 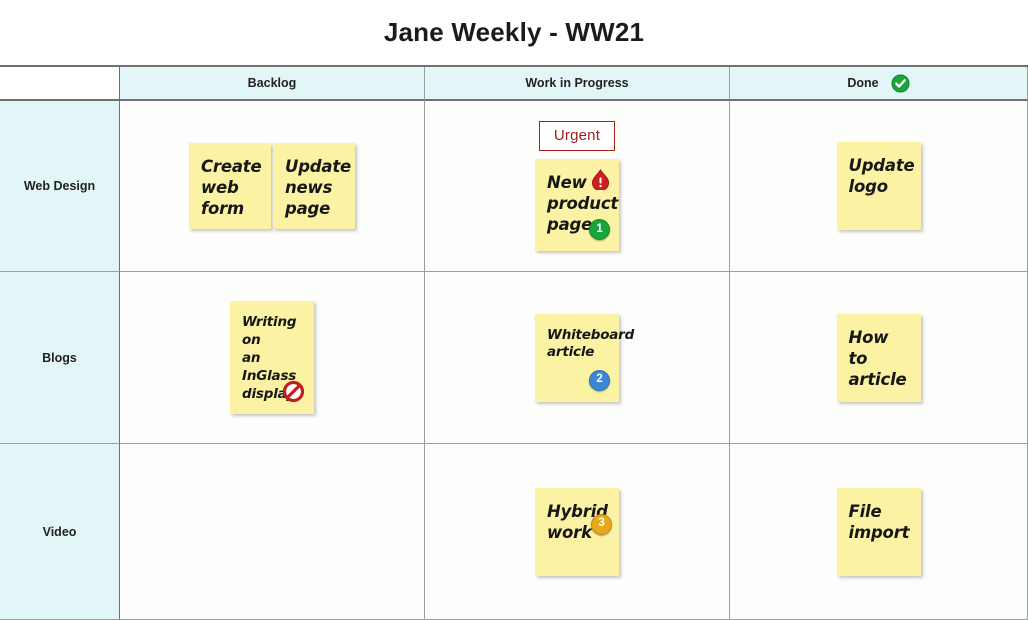 I want to click on note-group: Whiteboard article 2, so click(x=577, y=357).